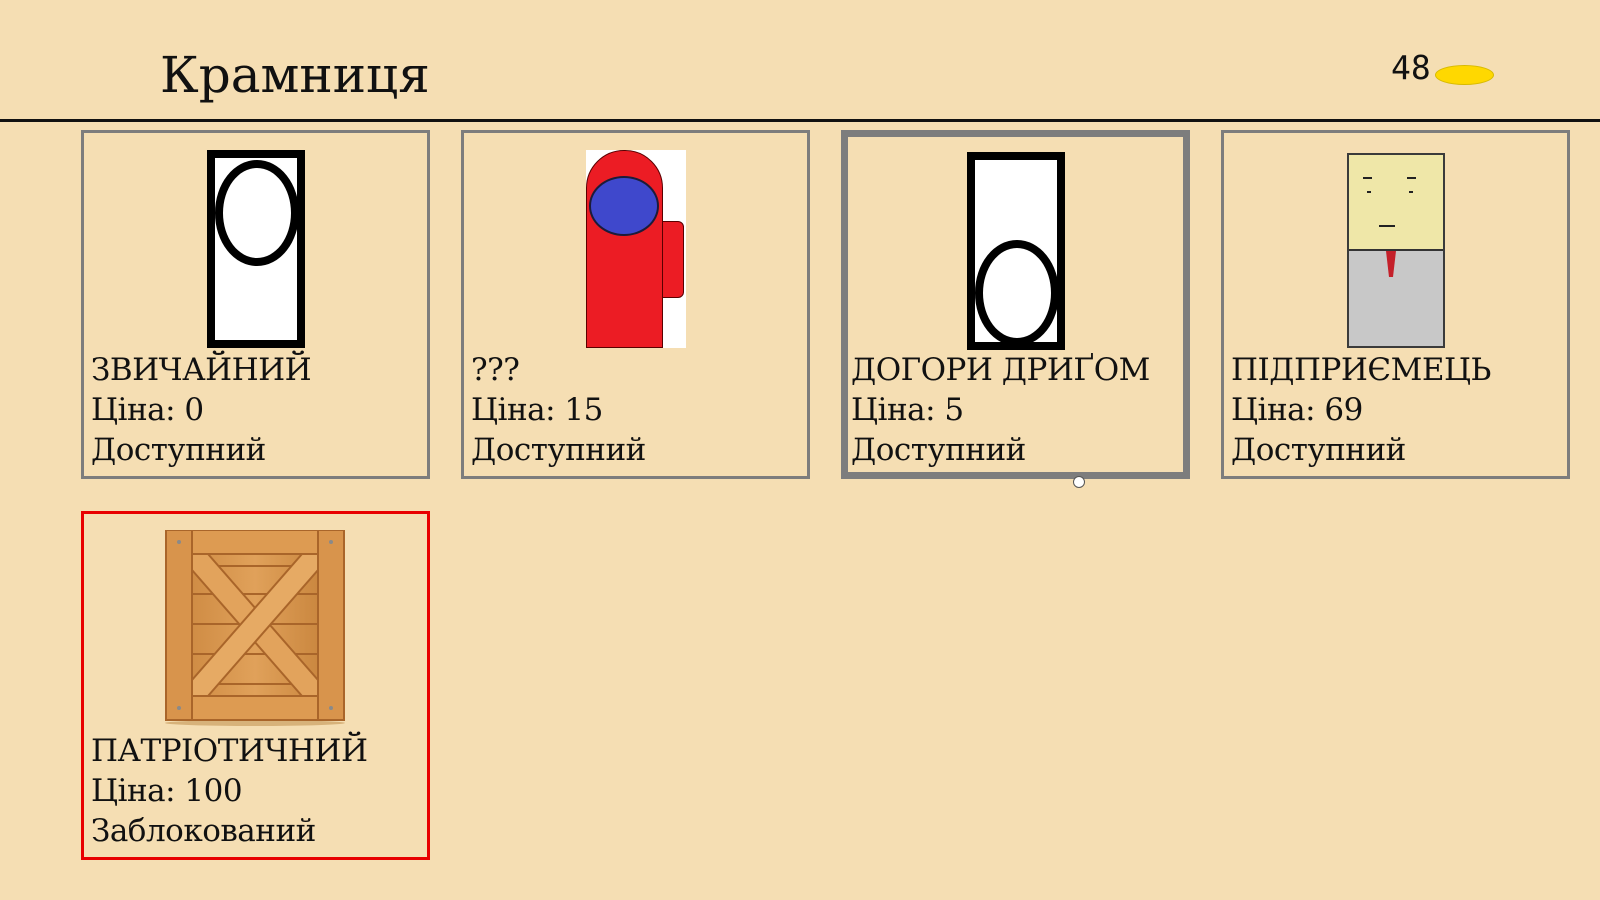 The height and width of the screenshot is (900, 1600). I want to click on skin-price: Ціна: 0, so click(147, 410).